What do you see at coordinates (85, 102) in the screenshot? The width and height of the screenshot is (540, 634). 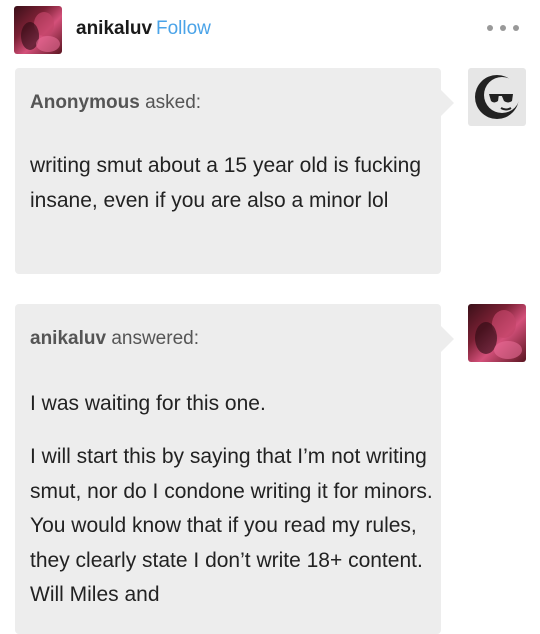 I see `asker-name: Anonymous` at bounding box center [85, 102].